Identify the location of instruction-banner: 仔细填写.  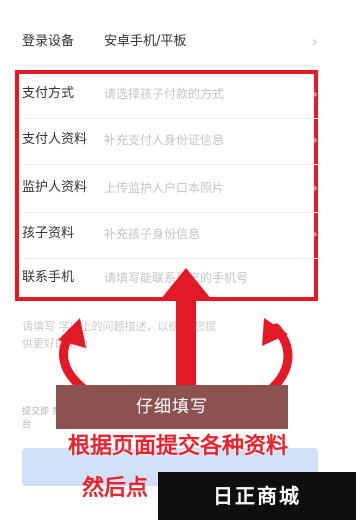
(172, 407).